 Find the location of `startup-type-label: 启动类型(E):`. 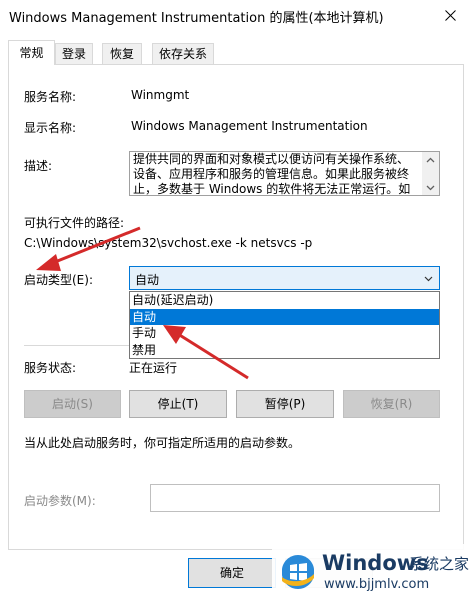

startup-type-label: 启动类型(E): is located at coordinates (58, 280).